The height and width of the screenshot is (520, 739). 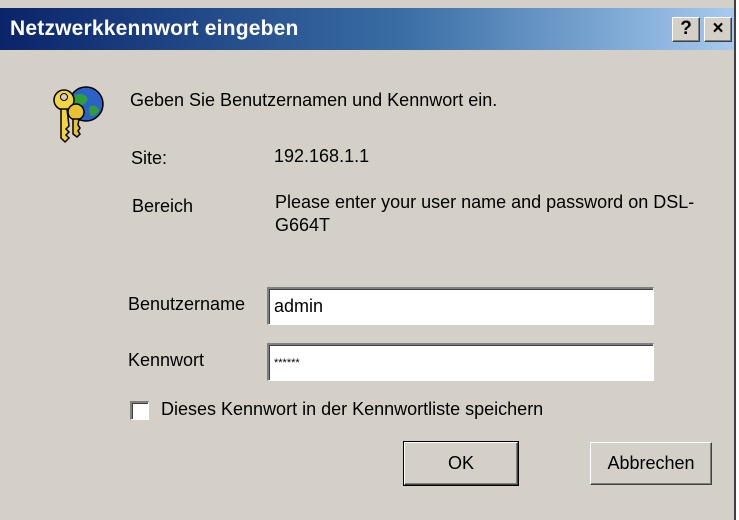 What do you see at coordinates (163, 206) in the screenshot?
I see `realm-label: Bereich` at bounding box center [163, 206].